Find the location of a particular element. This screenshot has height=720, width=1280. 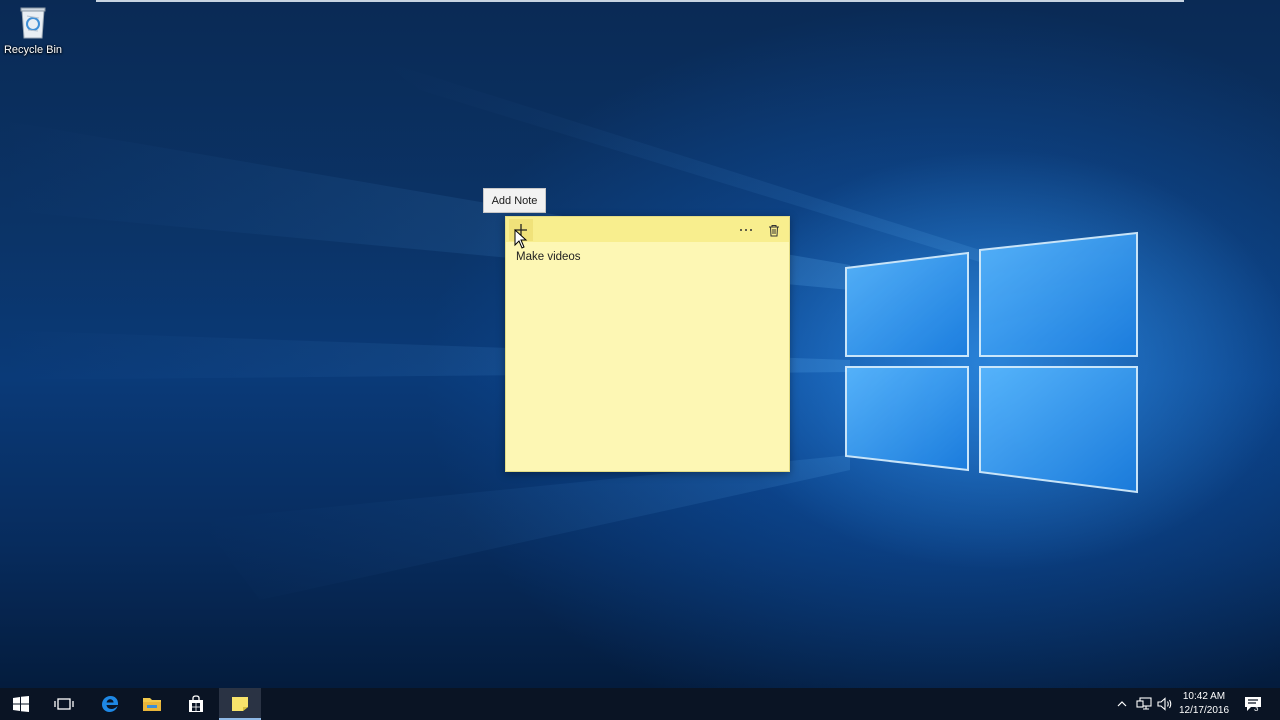

note-menu-button is located at coordinates (746, 230).